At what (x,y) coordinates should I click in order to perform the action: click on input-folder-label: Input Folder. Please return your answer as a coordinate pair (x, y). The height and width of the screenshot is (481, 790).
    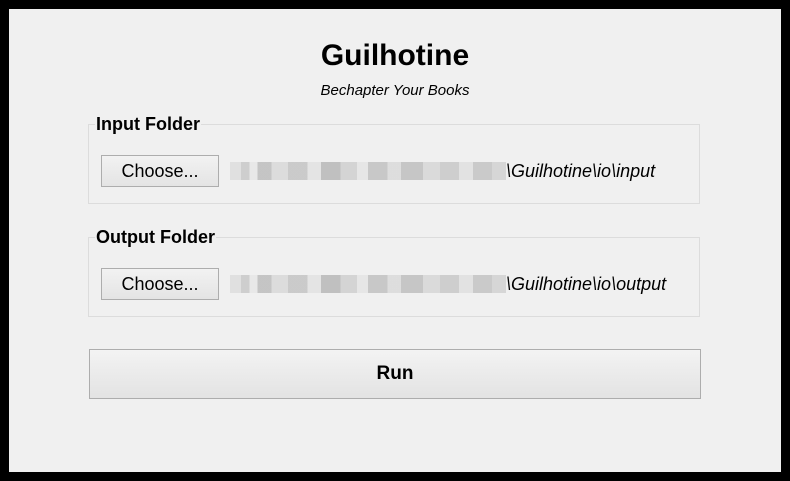
    Looking at the image, I should click on (148, 124).